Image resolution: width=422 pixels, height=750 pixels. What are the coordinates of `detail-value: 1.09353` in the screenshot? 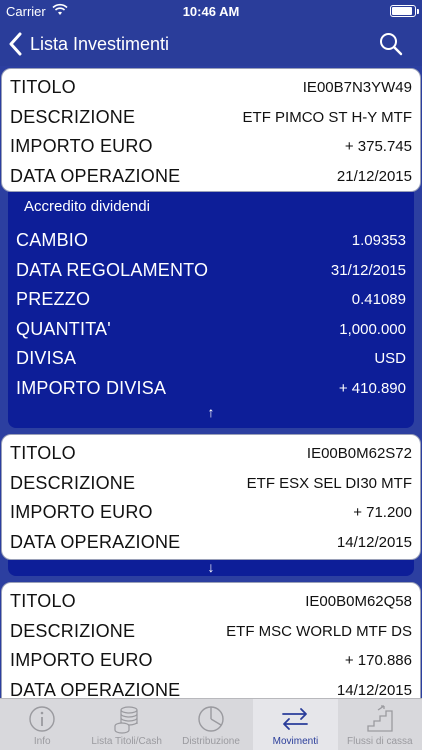 It's located at (378, 241).